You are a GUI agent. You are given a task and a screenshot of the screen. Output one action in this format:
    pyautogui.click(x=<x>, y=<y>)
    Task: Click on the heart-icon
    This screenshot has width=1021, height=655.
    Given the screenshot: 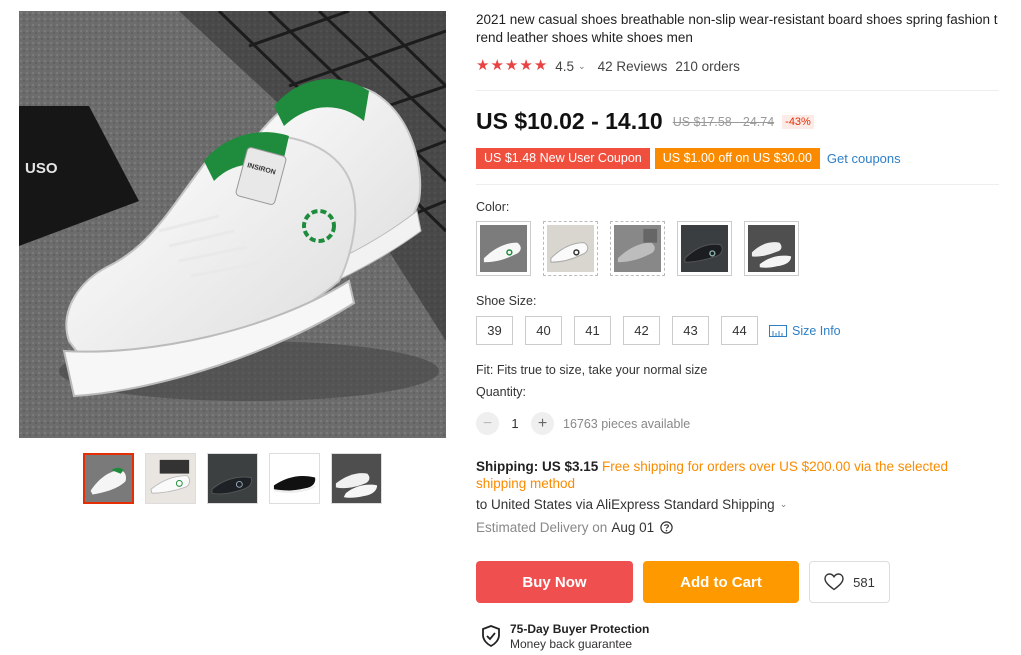 What is the action you would take?
    pyautogui.click(x=834, y=582)
    